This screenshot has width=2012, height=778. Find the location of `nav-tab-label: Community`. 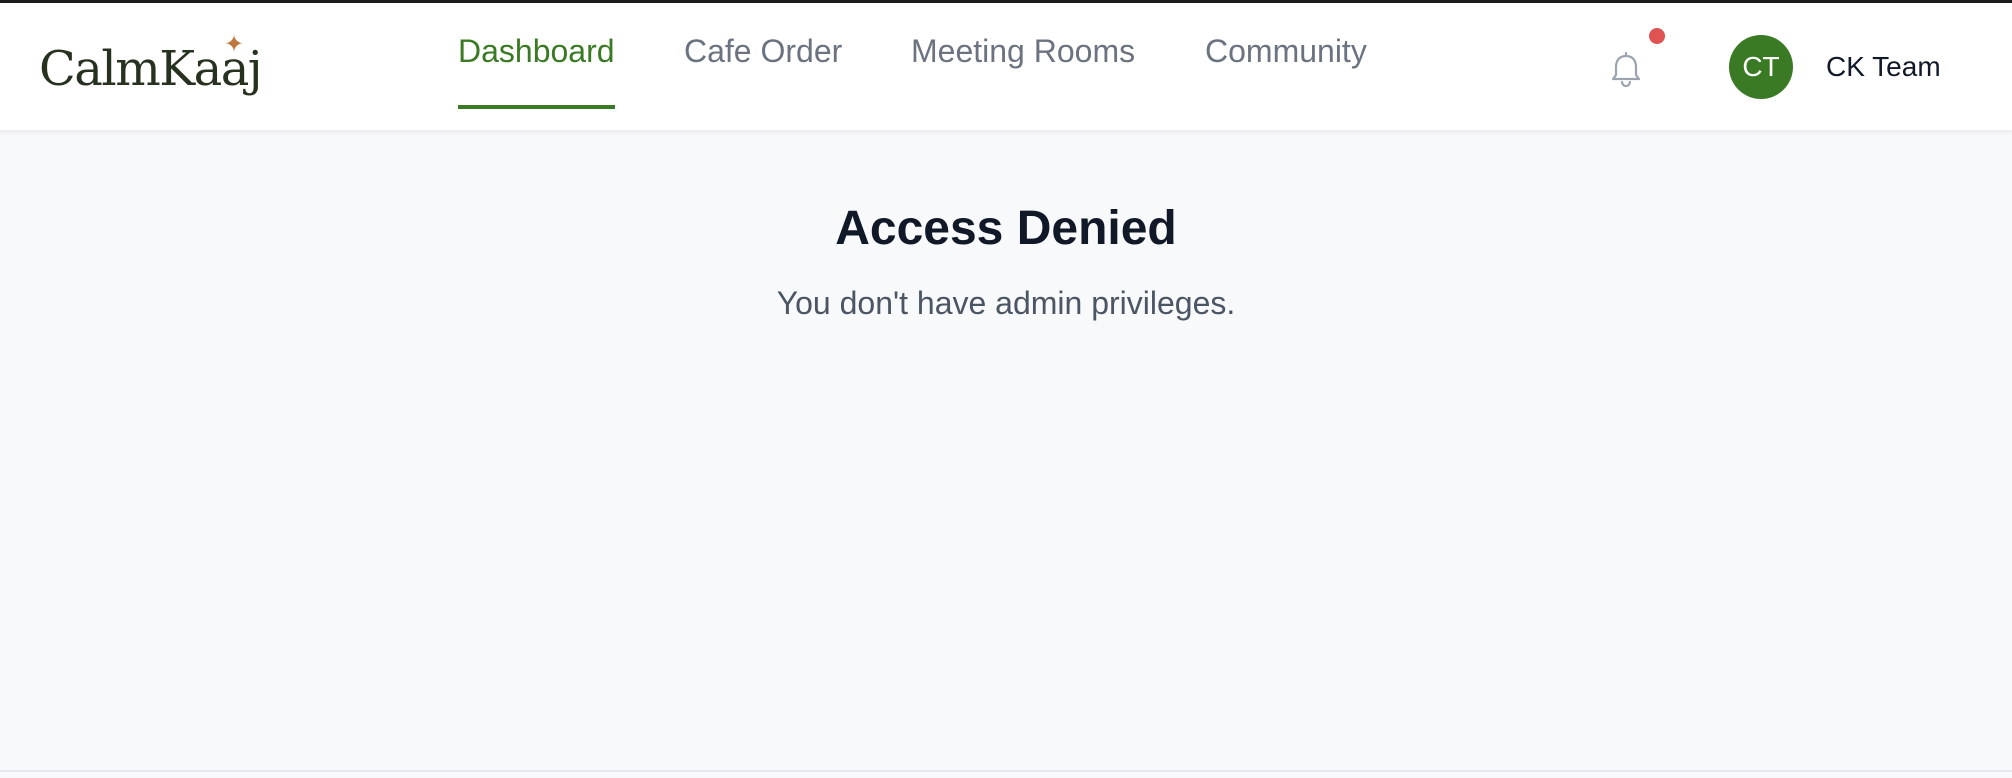

nav-tab-label: Community is located at coordinates (1286, 51).